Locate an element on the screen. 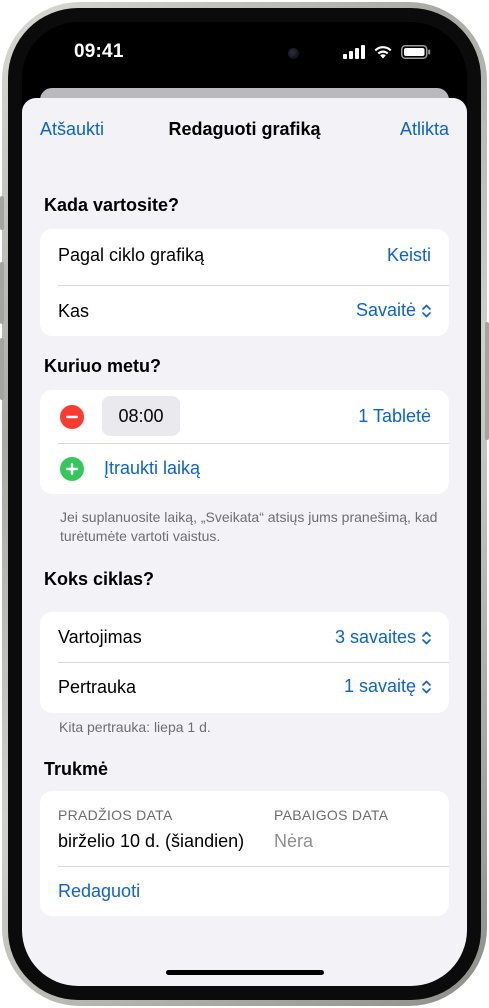 This screenshot has height=1008, width=489. frequency-value: Savaitė is located at coordinates (385, 310).